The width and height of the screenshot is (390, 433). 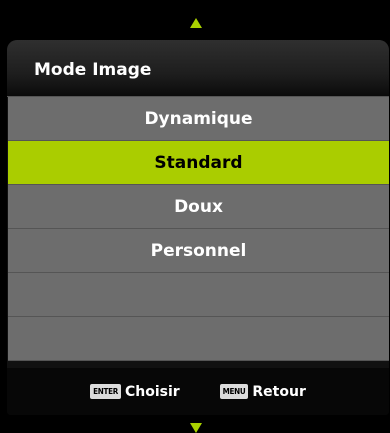 I want to click on menu-header: Mode Image, so click(x=198, y=68).